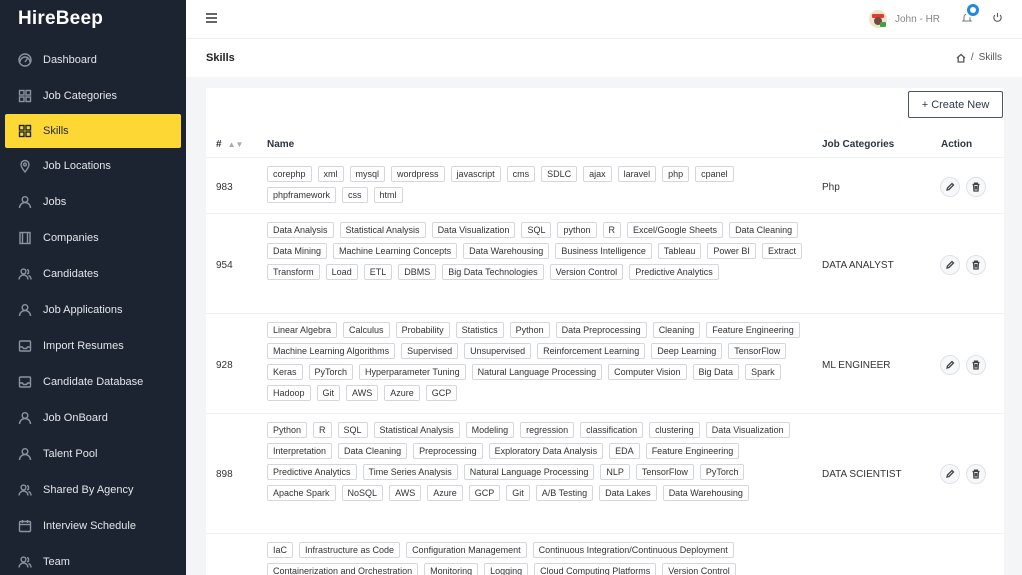  I want to click on skill-tag: DBMS, so click(417, 272).